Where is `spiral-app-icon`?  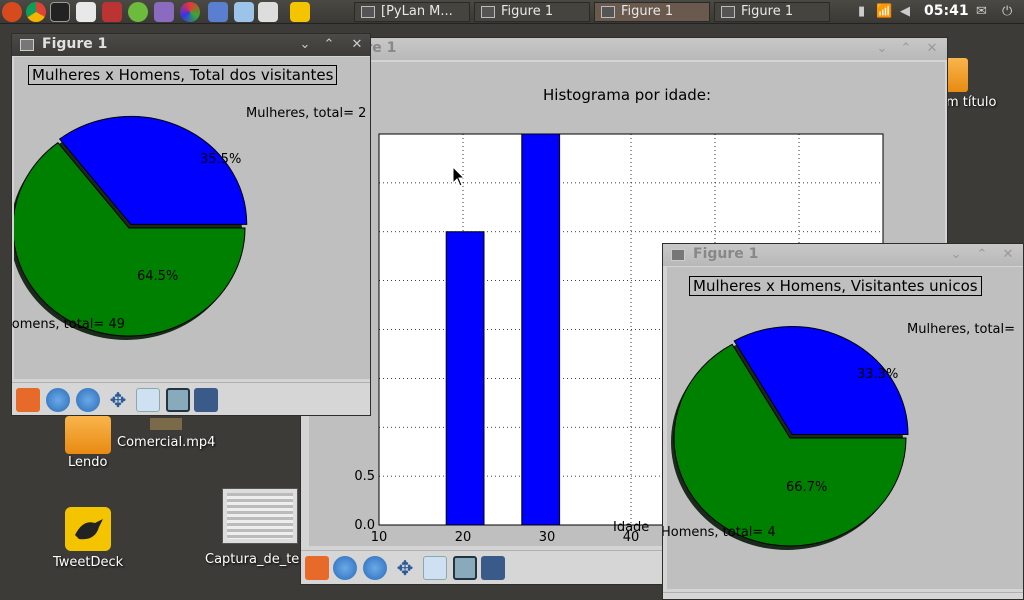 spiral-app-icon is located at coordinates (218, 12).